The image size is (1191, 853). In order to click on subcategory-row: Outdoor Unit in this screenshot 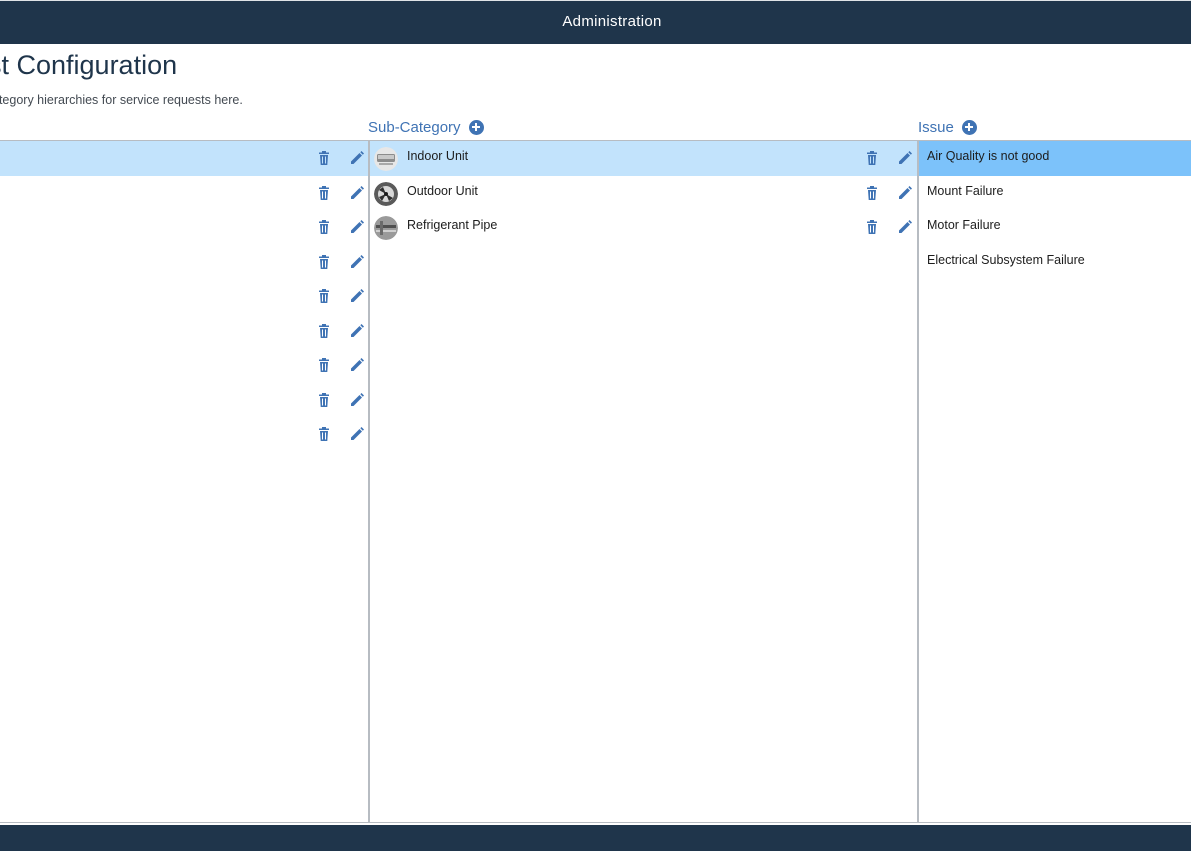, I will do `click(643, 193)`.